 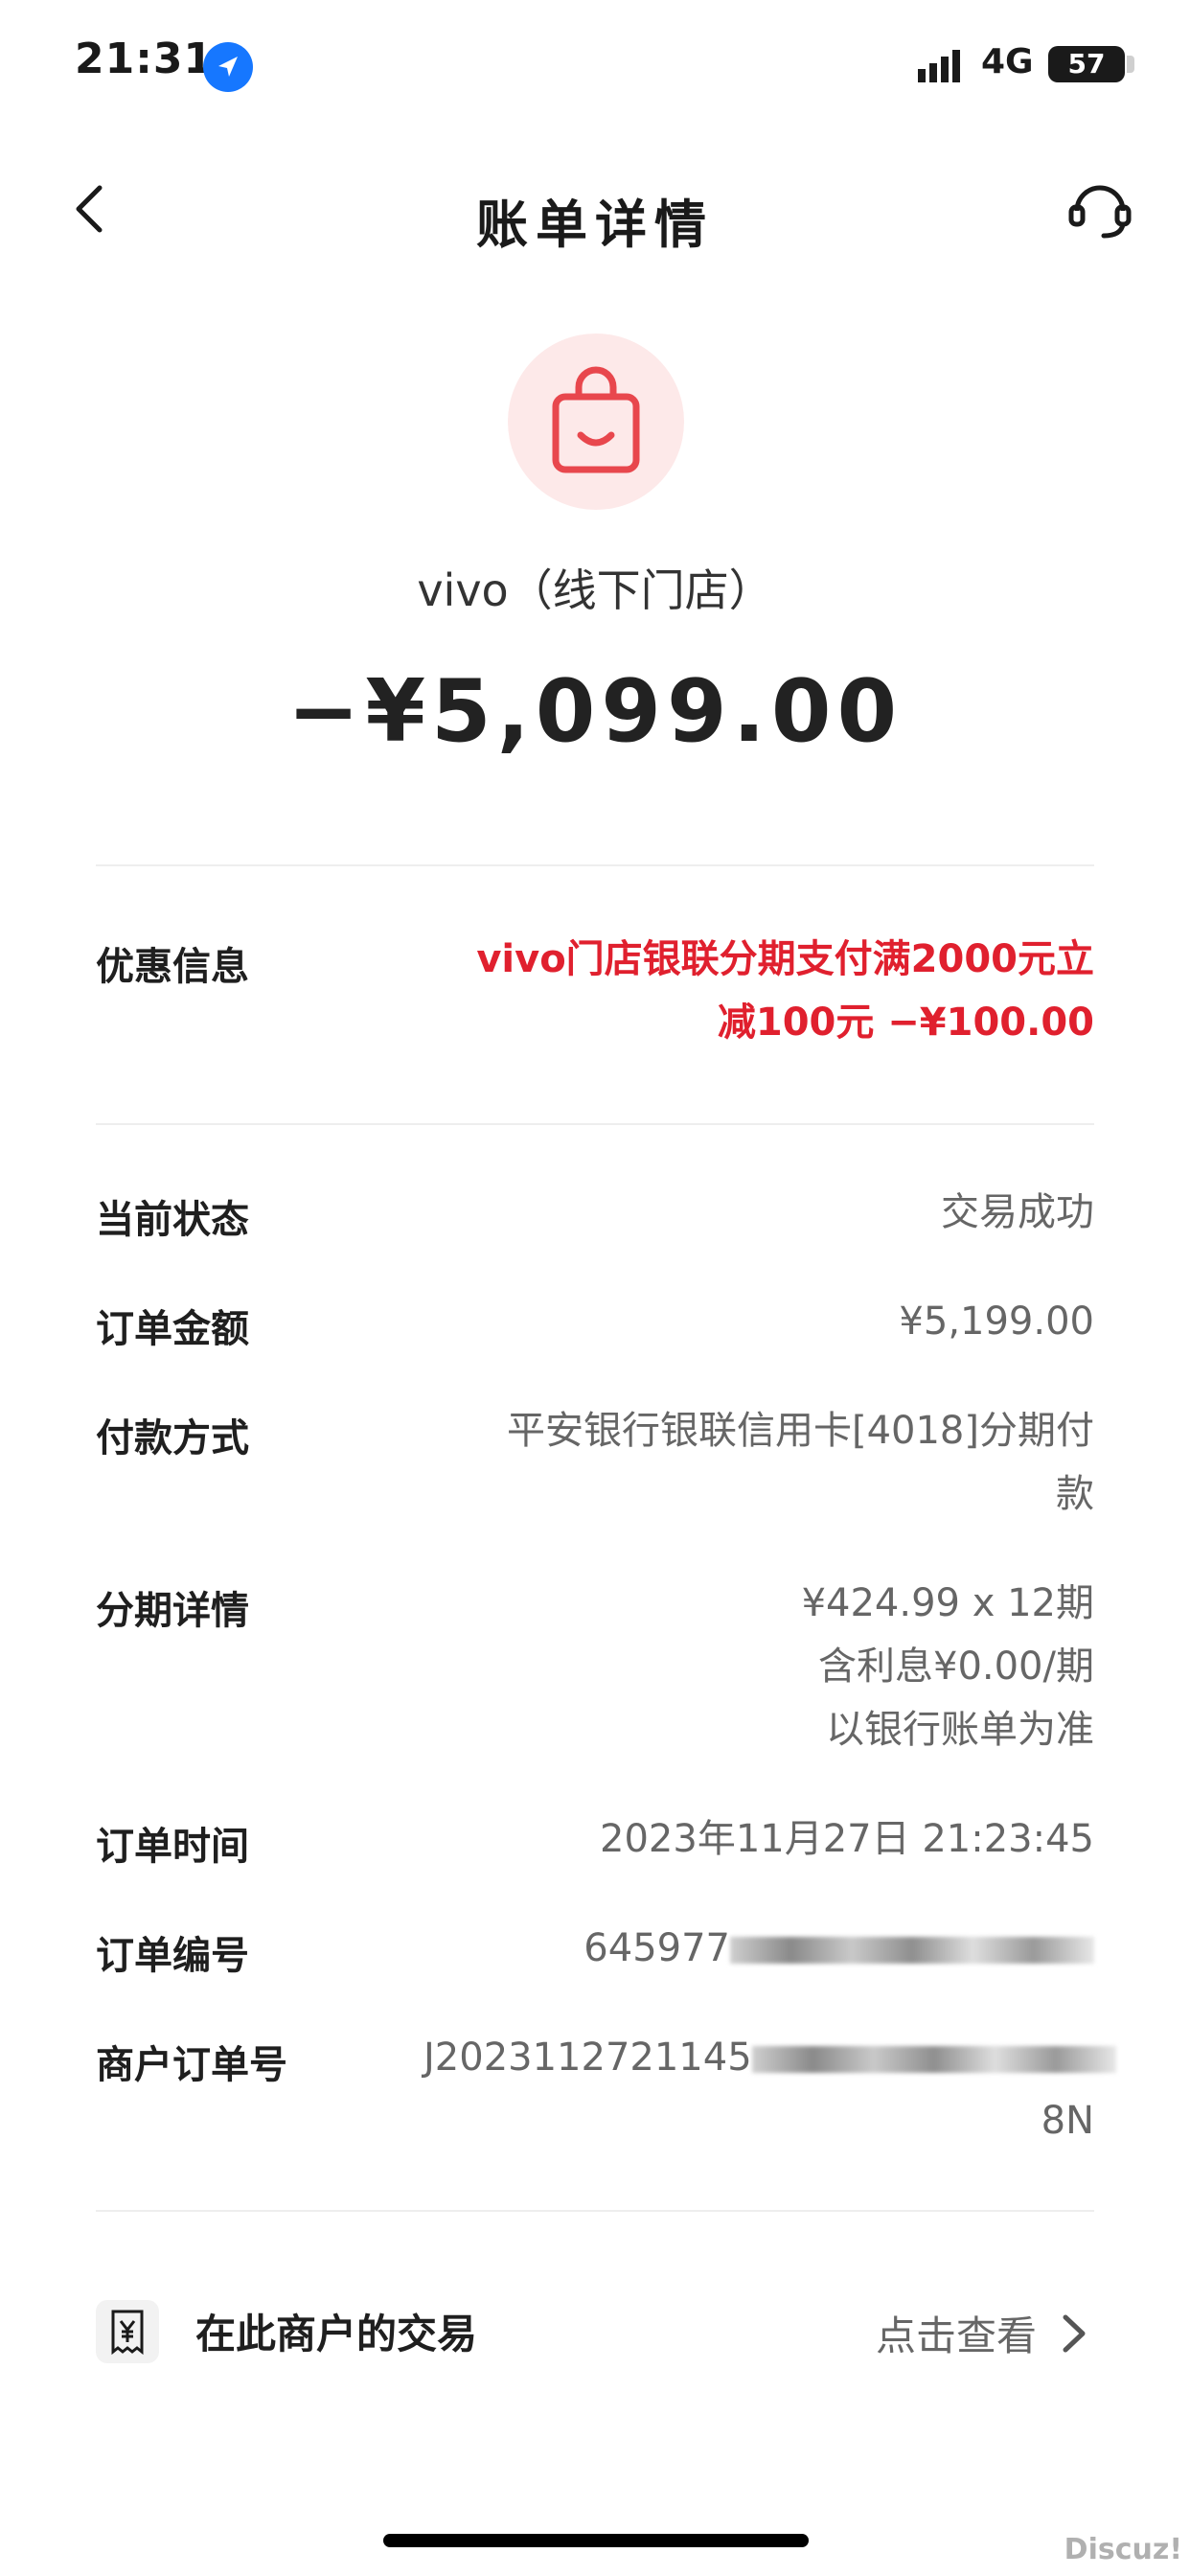 I want to click on status-bar: 21:31 4G 57, so click(x=595, y=67).